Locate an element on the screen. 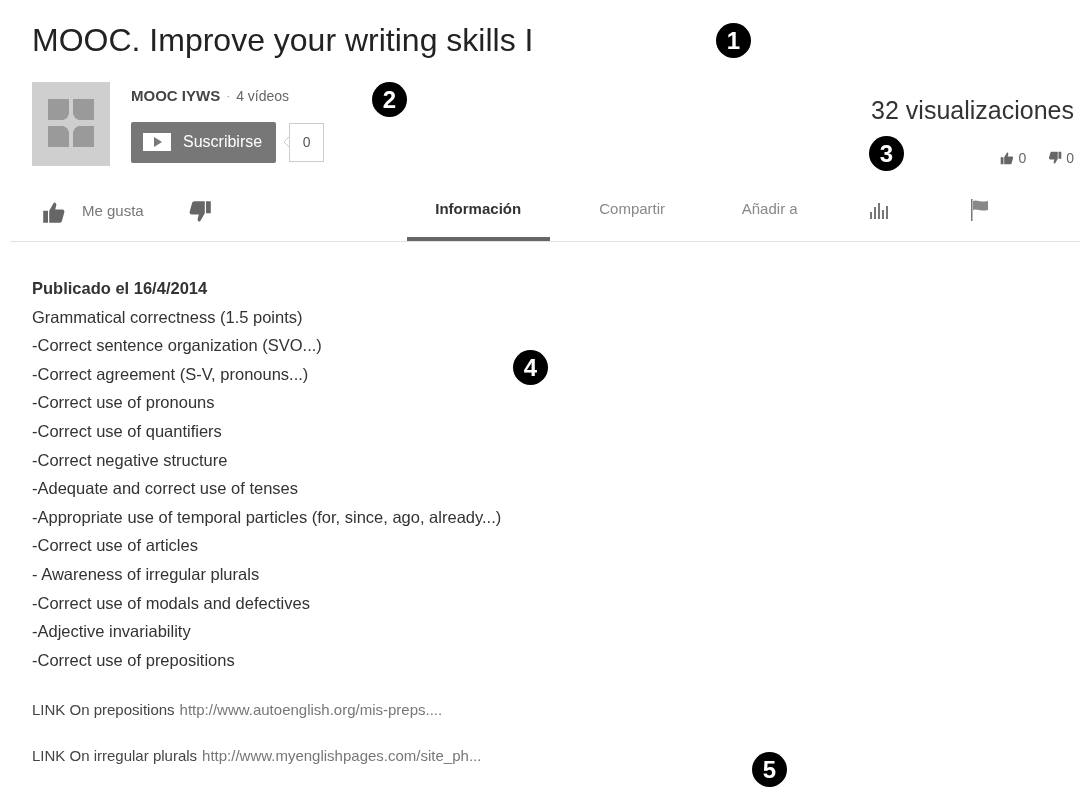 This screenshot has width=1080, height=805. link-label: LINK On irregular plurals is located at coordinates (115, 756).